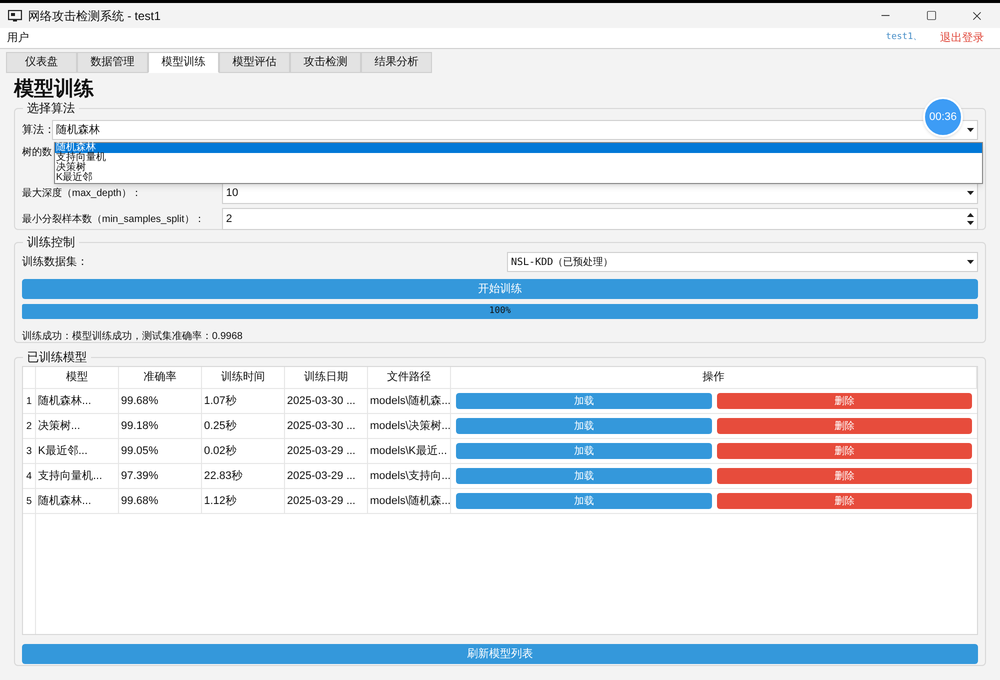  Describe the element at coordinates (325, 62) in the screenshot. I see `tab: 攻击检测` at that location.